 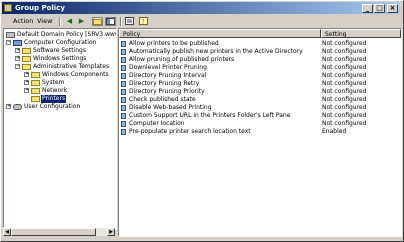 What do you see at coordinates (75, 74) in the screenshot?
I see `tree-label: Windows Components` at bounding box center [75, 74].